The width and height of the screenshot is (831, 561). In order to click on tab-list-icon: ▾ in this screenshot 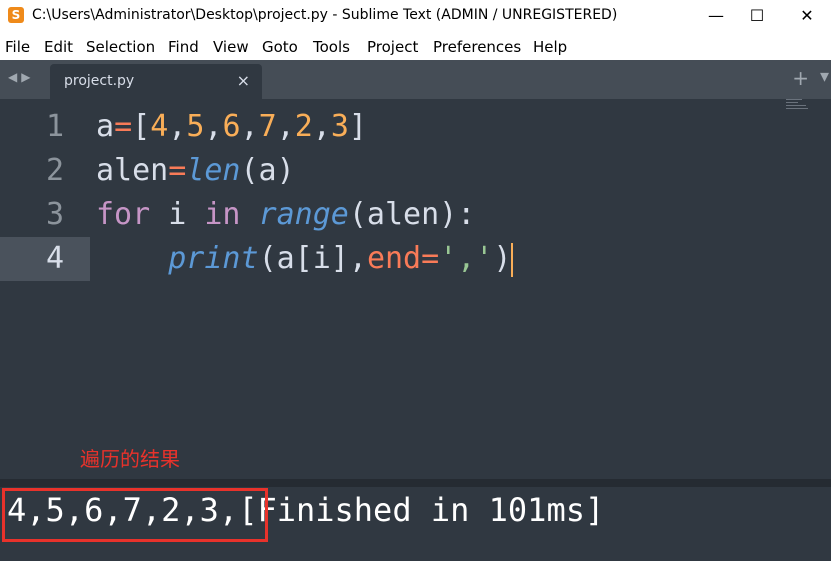, I will do `click(824, 76)`.